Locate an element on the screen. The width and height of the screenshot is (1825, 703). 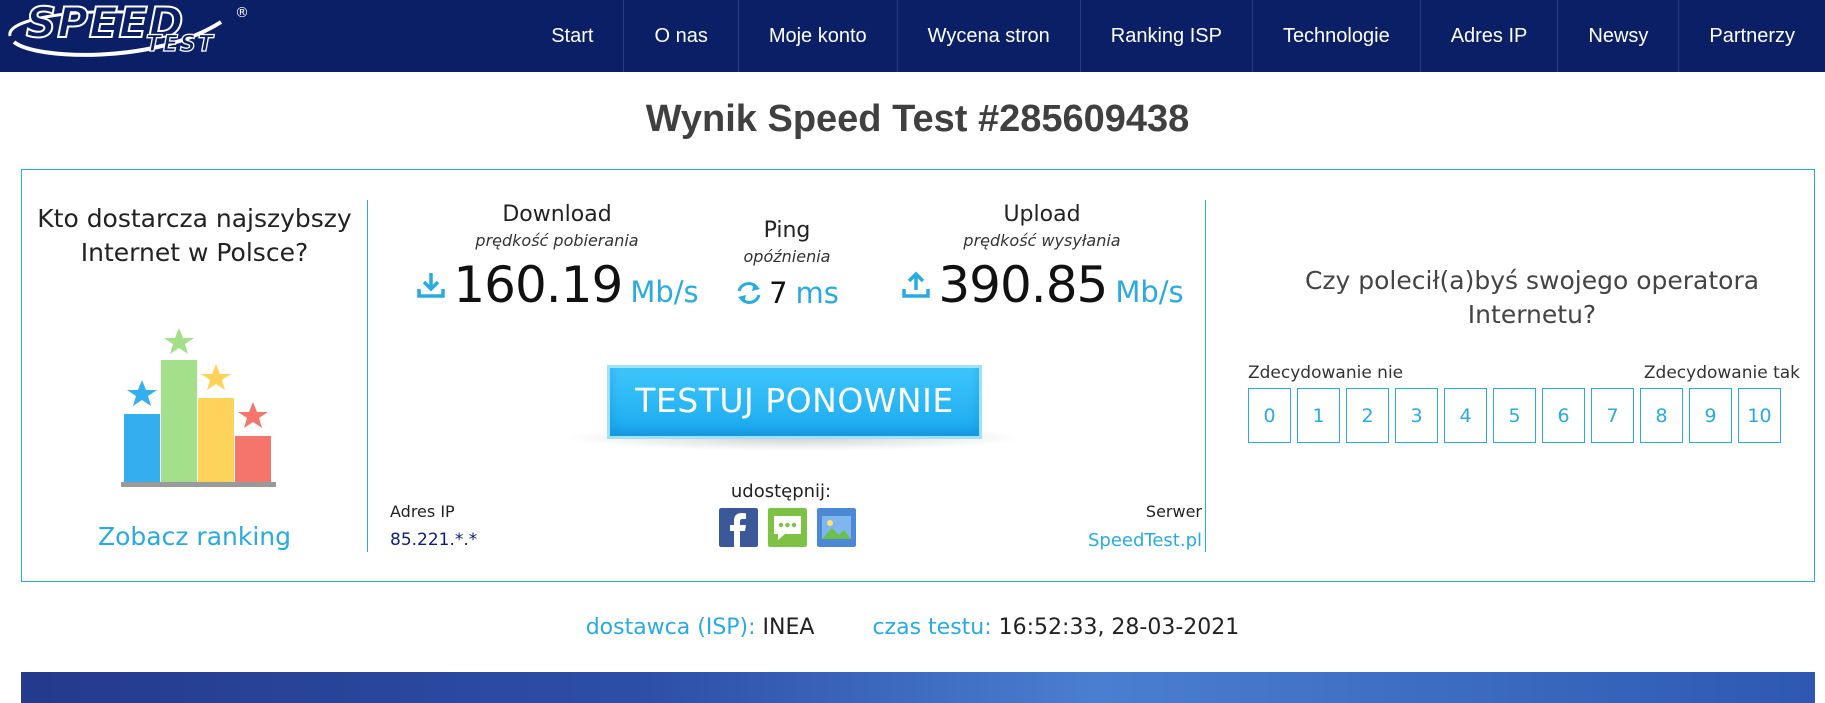
rating-option-0: 0 is located at coordinates (1269, 415).